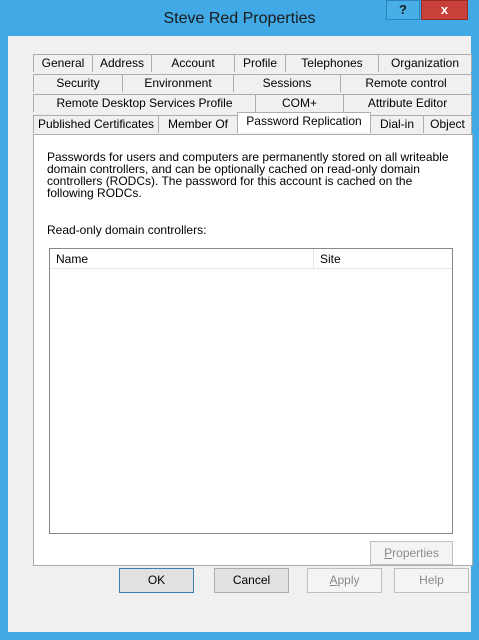 This screenshot has width=479, height=640. What do you see at coordinates (388, 553) in the screenshot?
I see `properties-mnemonic: P` at bounding box center [388, 553].